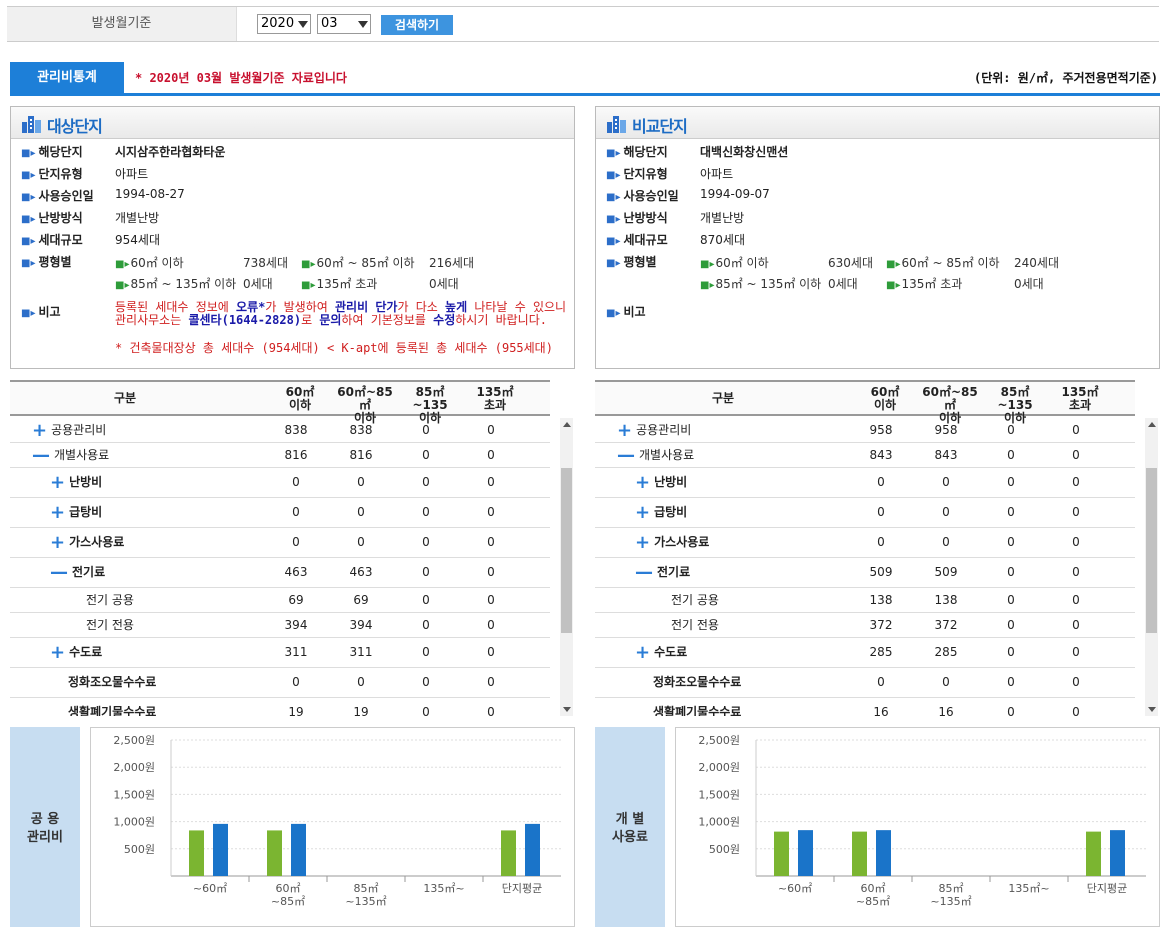  What do you see at coordinates (69, 430) in the screenshot?
I see `row-label: + 공용관리비` at bounding box center [69, 430].